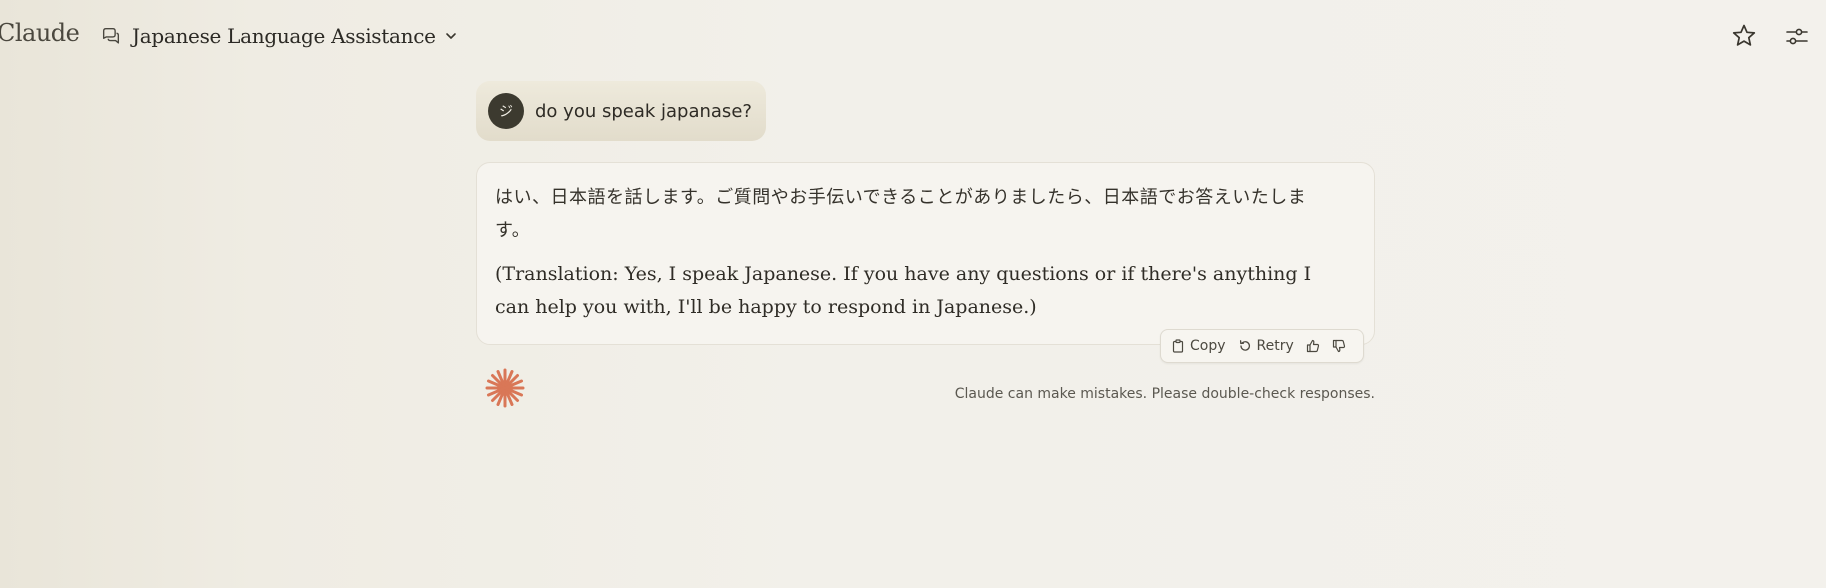  I want to click on clipboard-icon, so click(1178, 346).